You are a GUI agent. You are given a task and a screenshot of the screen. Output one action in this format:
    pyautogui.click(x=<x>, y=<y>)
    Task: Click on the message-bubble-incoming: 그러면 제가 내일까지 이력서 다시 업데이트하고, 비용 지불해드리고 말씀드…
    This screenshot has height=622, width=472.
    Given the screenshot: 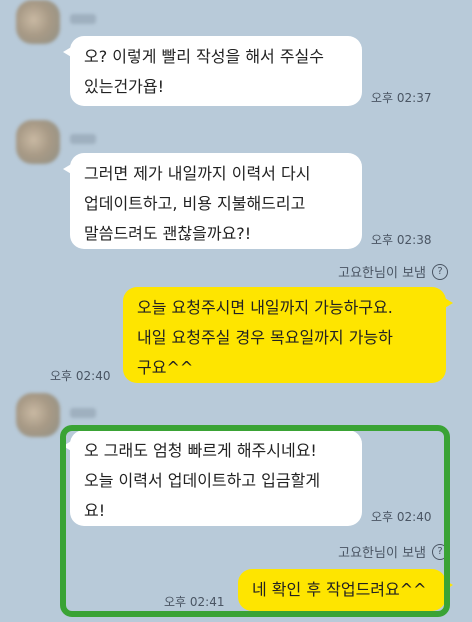 What is the action you would take?
    pyautogui.click(x=212, y=201)
    